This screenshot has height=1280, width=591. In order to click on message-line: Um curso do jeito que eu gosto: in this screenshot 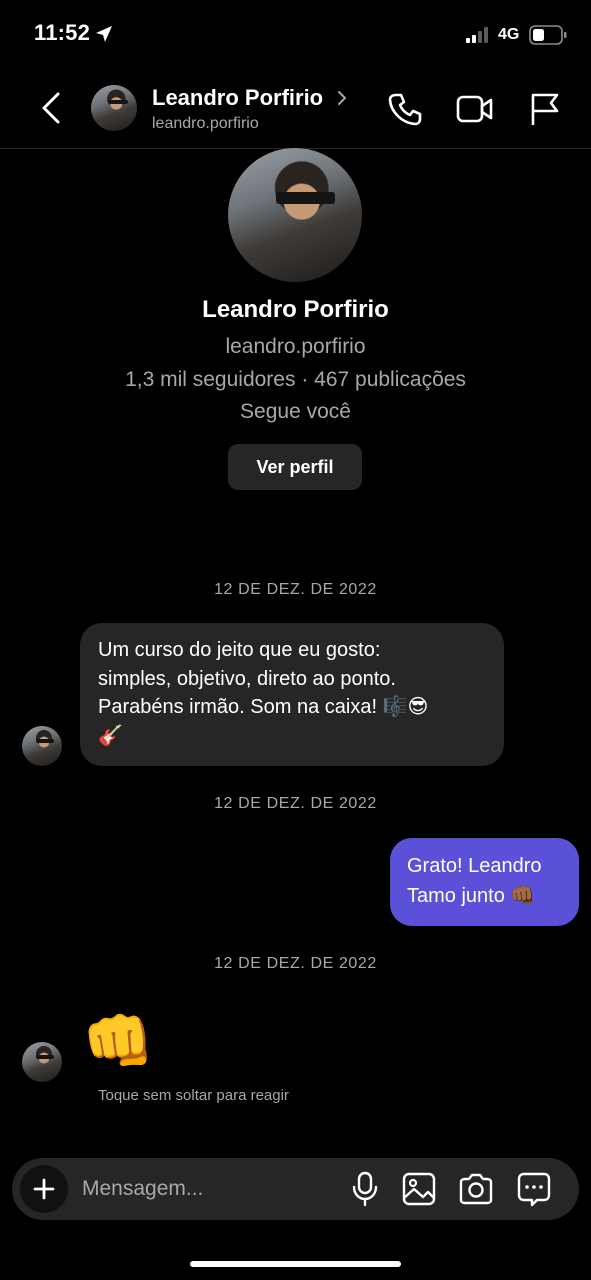, I will do `click(239, 650)`.